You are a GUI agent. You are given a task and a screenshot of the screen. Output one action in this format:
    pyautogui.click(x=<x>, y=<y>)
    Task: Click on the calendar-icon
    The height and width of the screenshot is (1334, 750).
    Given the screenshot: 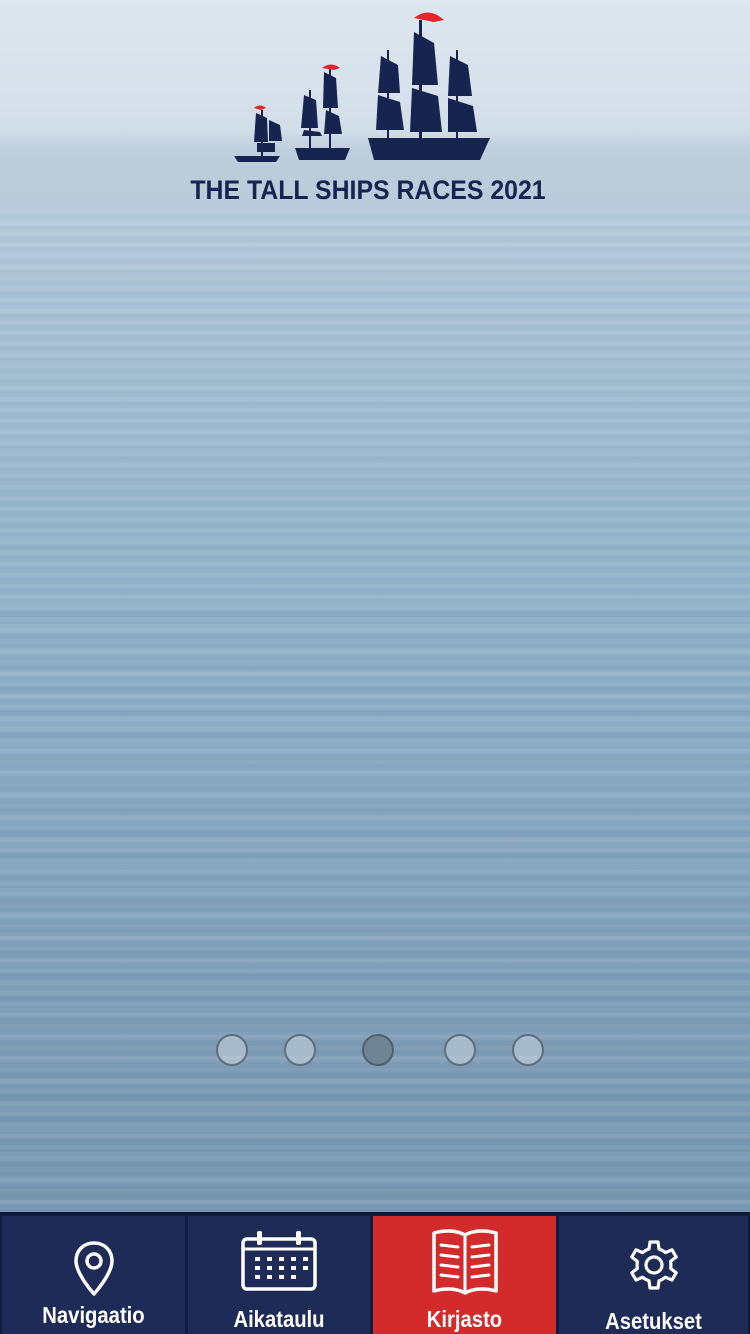 What is the action you would take?
    pyautogui.click(x=279, y=1261)
    